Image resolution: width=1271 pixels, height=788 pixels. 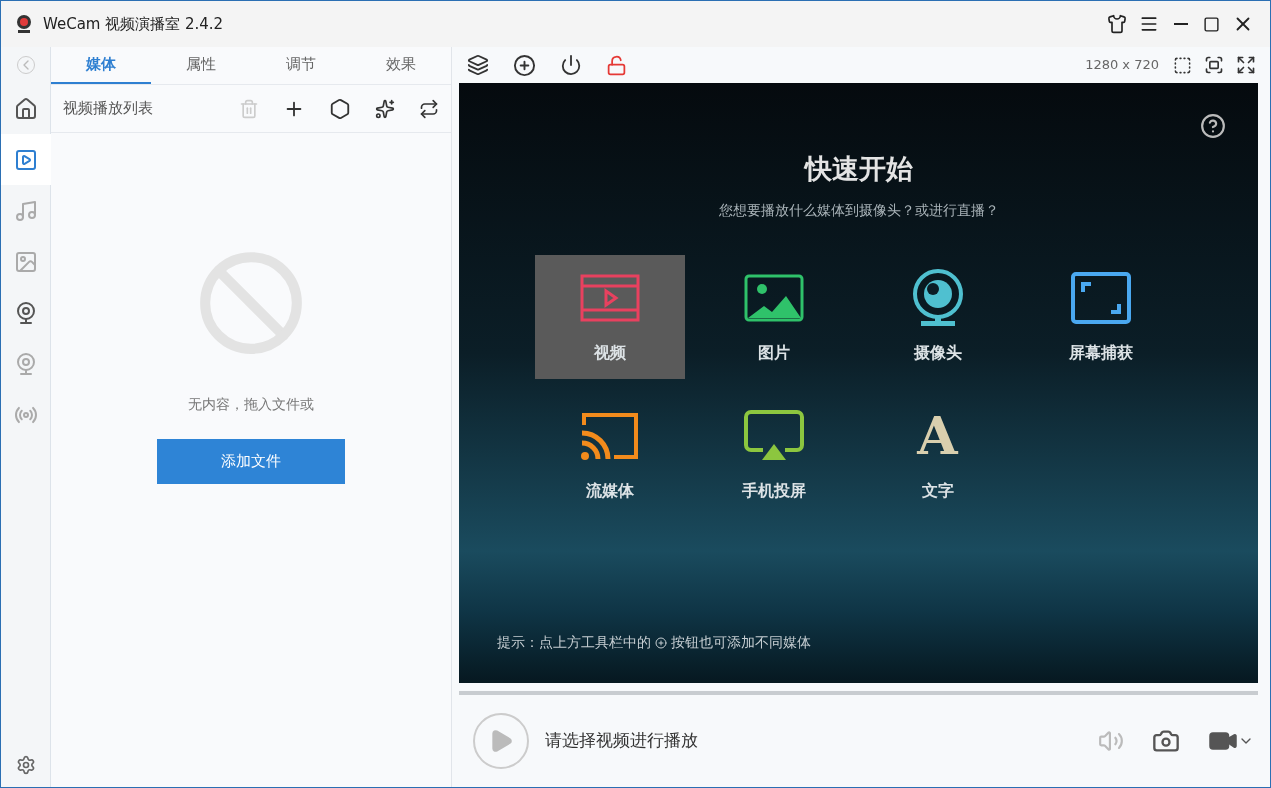 I want to click on tab: 媒体, so click(x=101, y=65).